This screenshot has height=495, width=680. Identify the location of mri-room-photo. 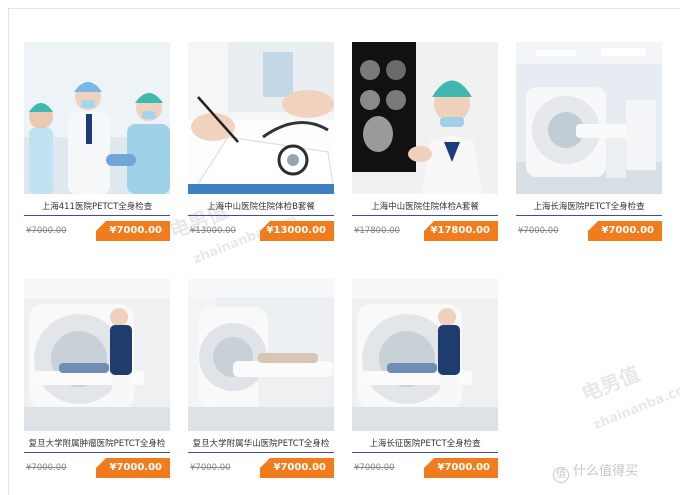
(261, 355).